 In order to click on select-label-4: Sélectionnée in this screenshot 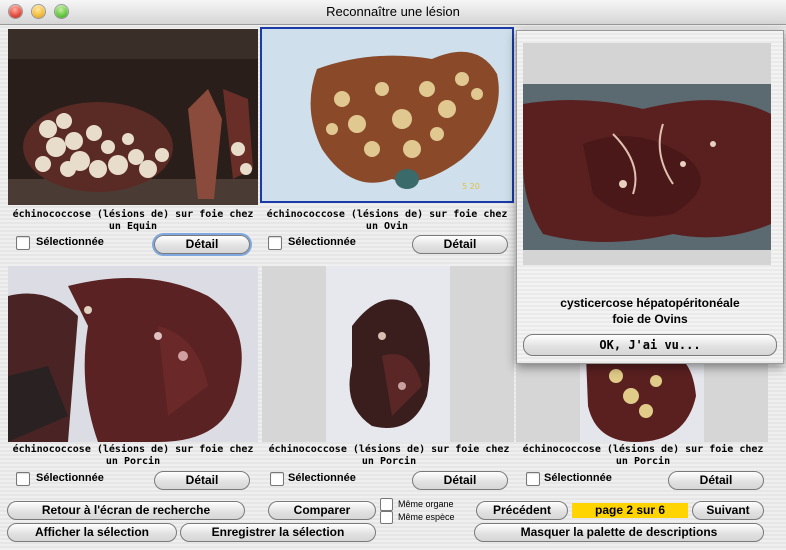, I will do `click(322, 478)`.